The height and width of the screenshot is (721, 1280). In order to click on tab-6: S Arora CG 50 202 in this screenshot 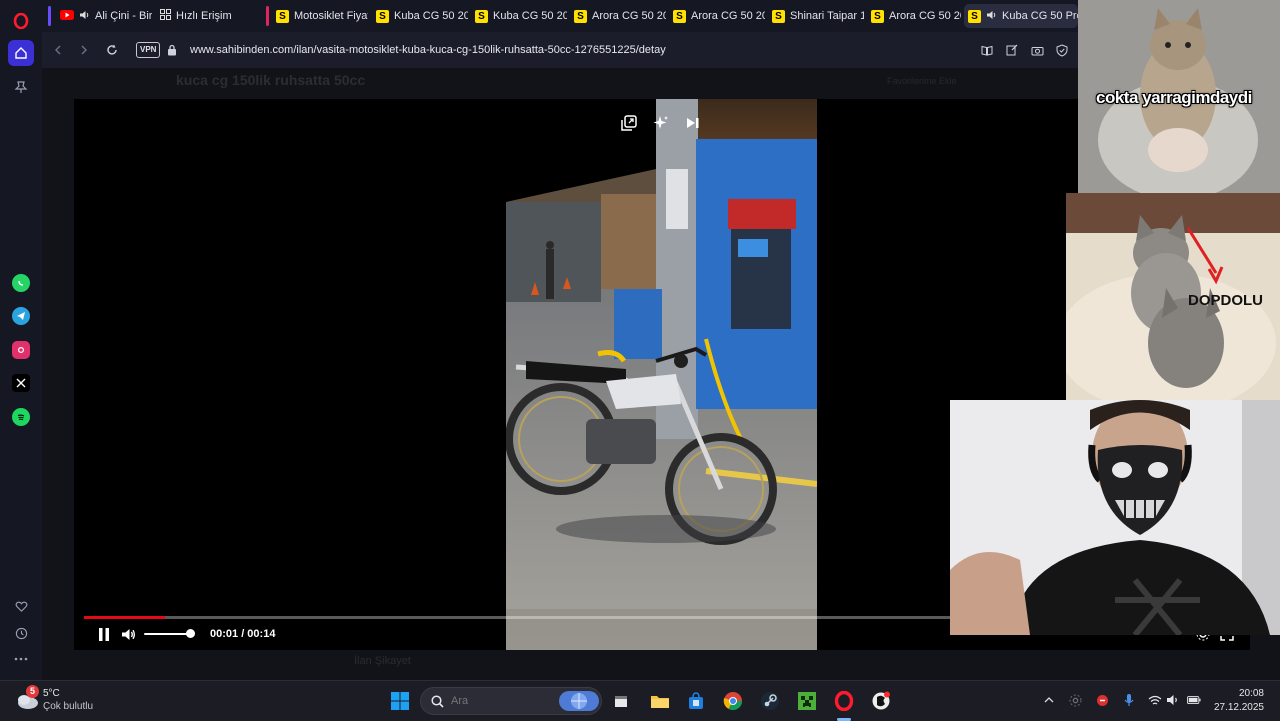, I will do `click(717, 16)`.